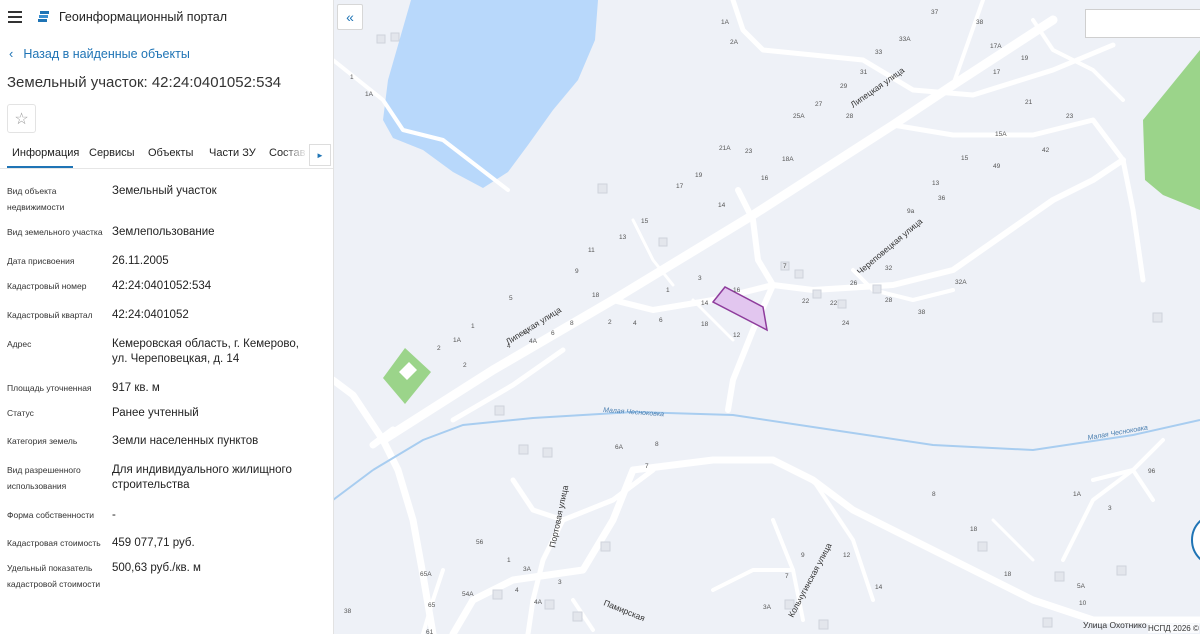 This screenshot has width=1200, height=634. Describe the element at coordinates (749, 151) in the screenshot. I see `house-number: 23` at that location.